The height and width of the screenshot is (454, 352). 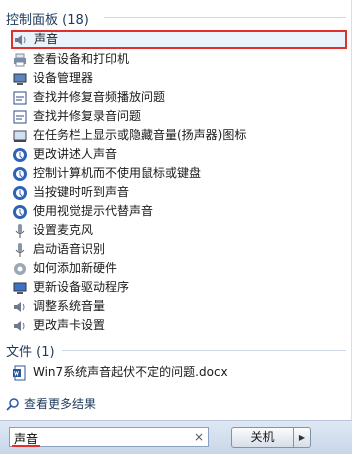 I want to click on result-item-label: 当按键时听到声音, so click(x=81, y=192).